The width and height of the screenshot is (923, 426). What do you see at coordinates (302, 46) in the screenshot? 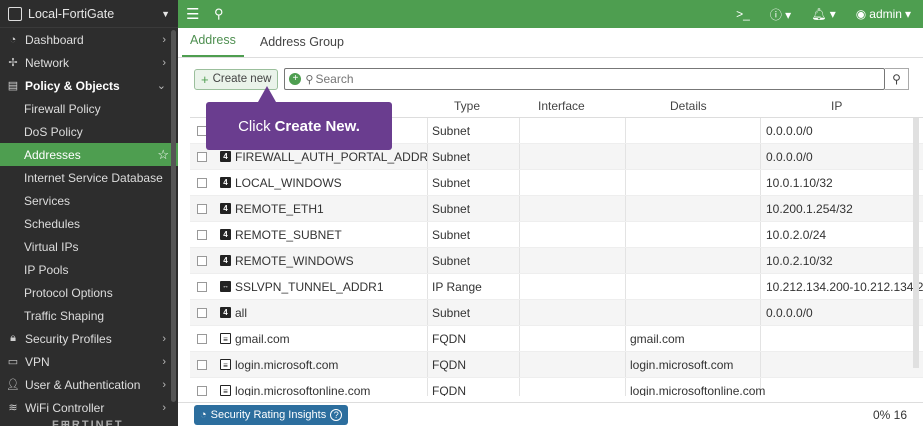
I see `tab-address-group: Address Group` at bounding box center [302, 46].